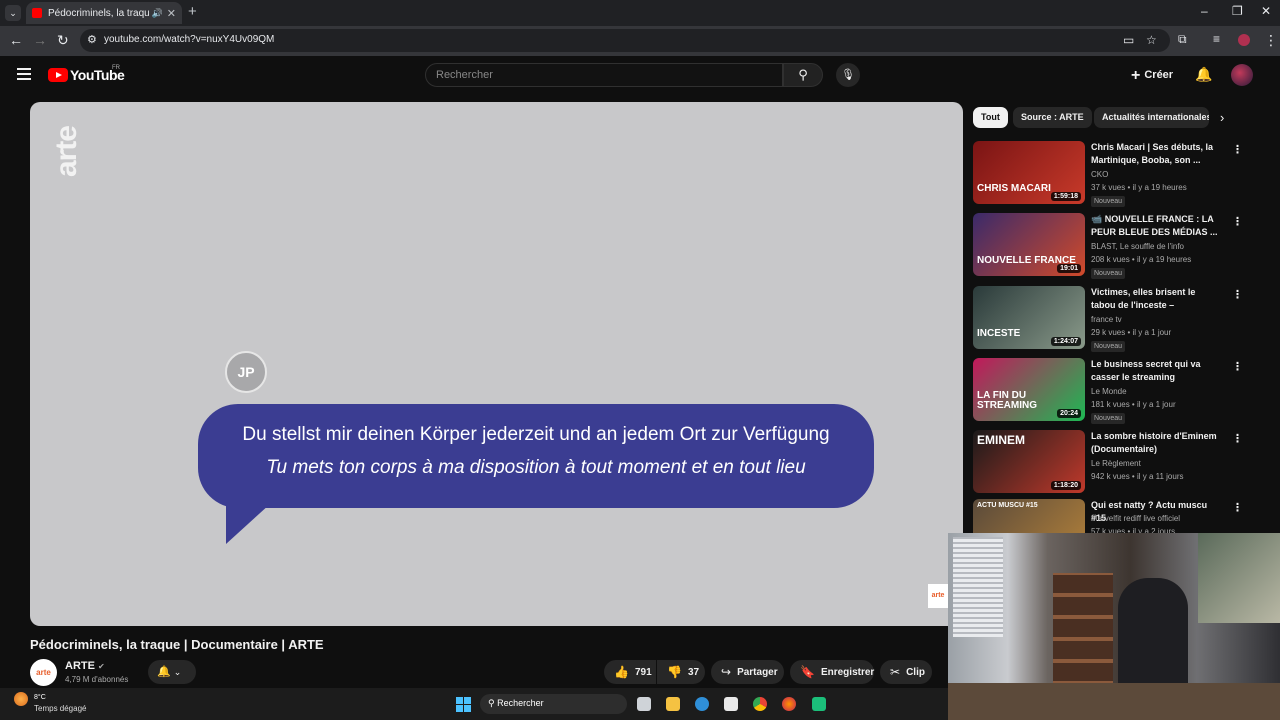 The height and width of the screenshot is (720, 1280). Describe the element at coordinates (116, 68) in the screenshot. I see `country-code: FR` at that location.